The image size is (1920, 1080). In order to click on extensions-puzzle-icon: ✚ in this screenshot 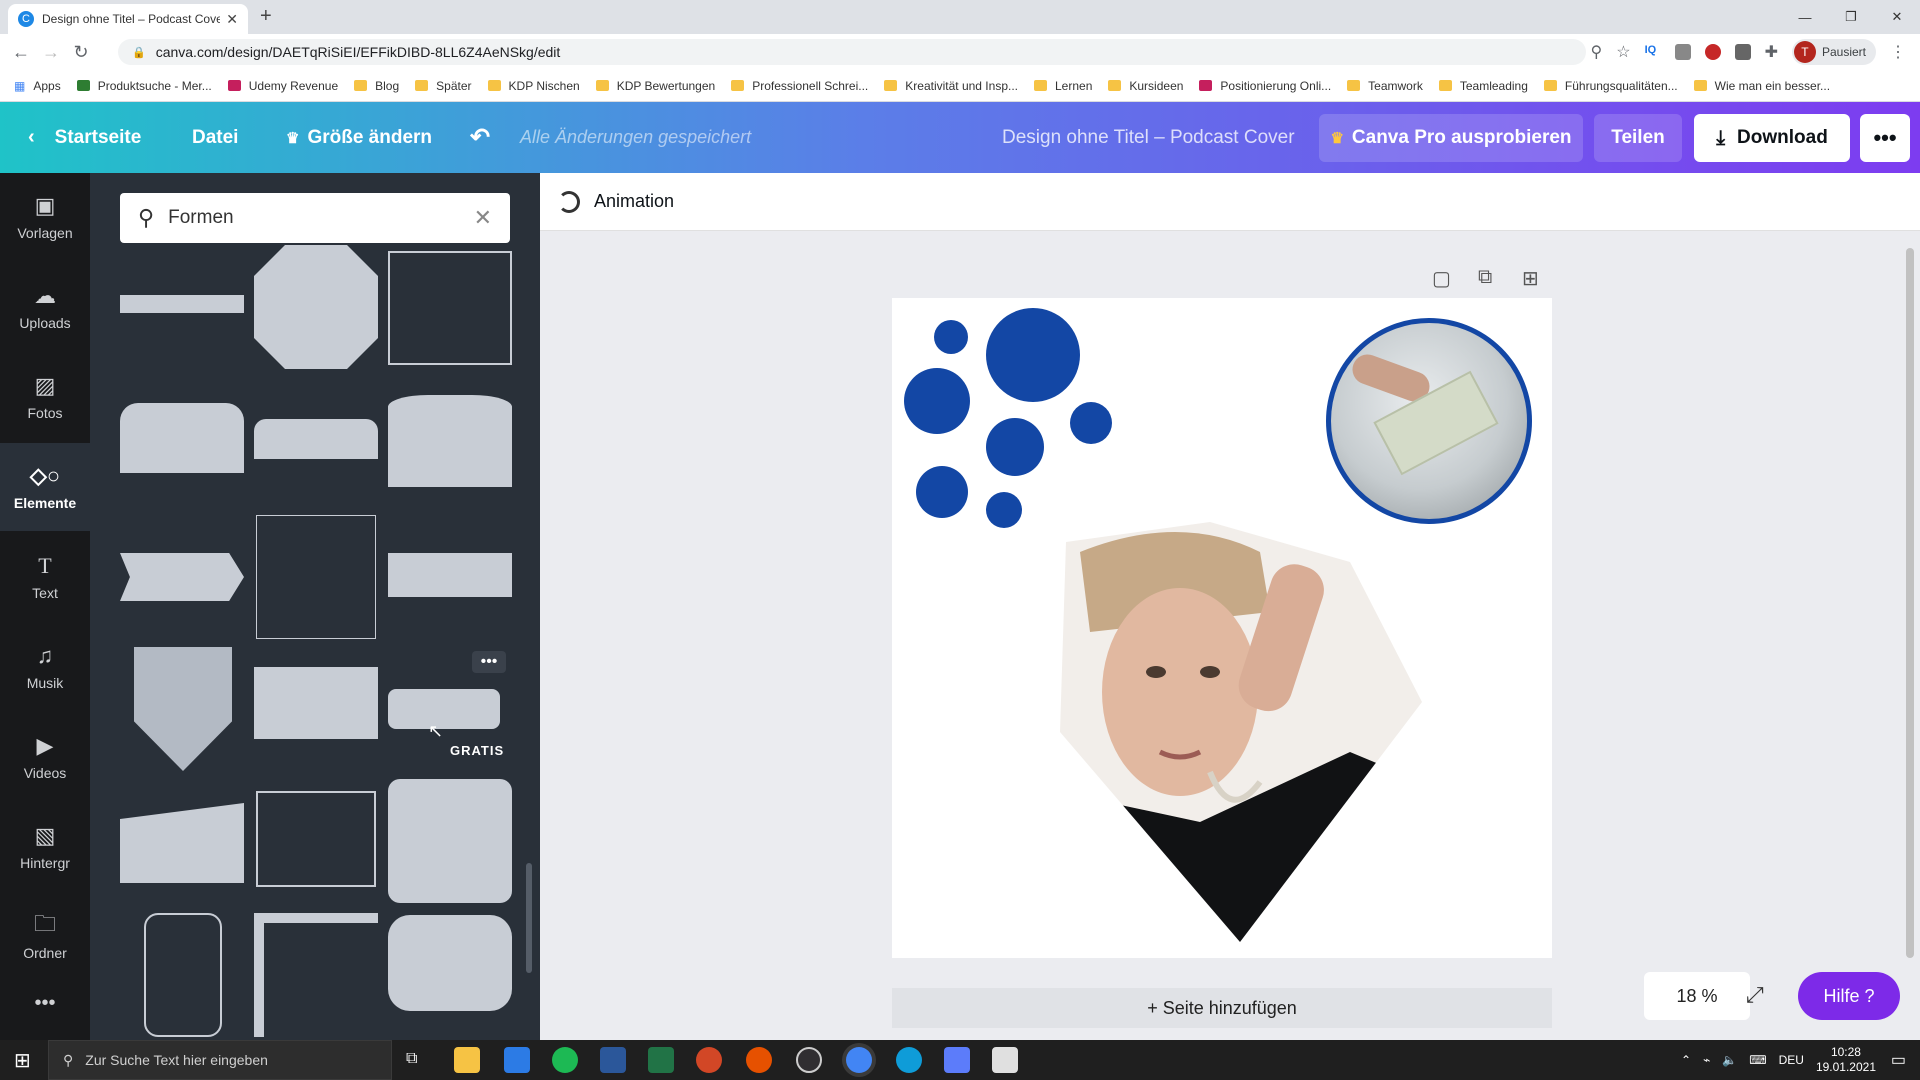, I will do `click(1771, 52)`.